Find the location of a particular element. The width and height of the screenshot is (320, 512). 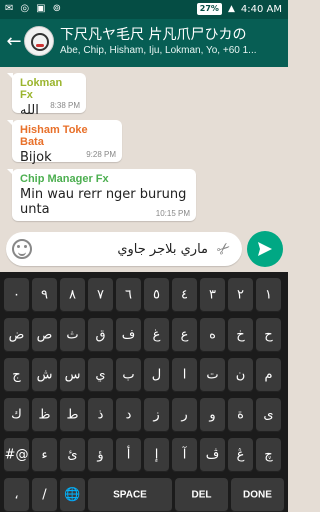

keyboard-key: ن is located at coordinates (240, 375).